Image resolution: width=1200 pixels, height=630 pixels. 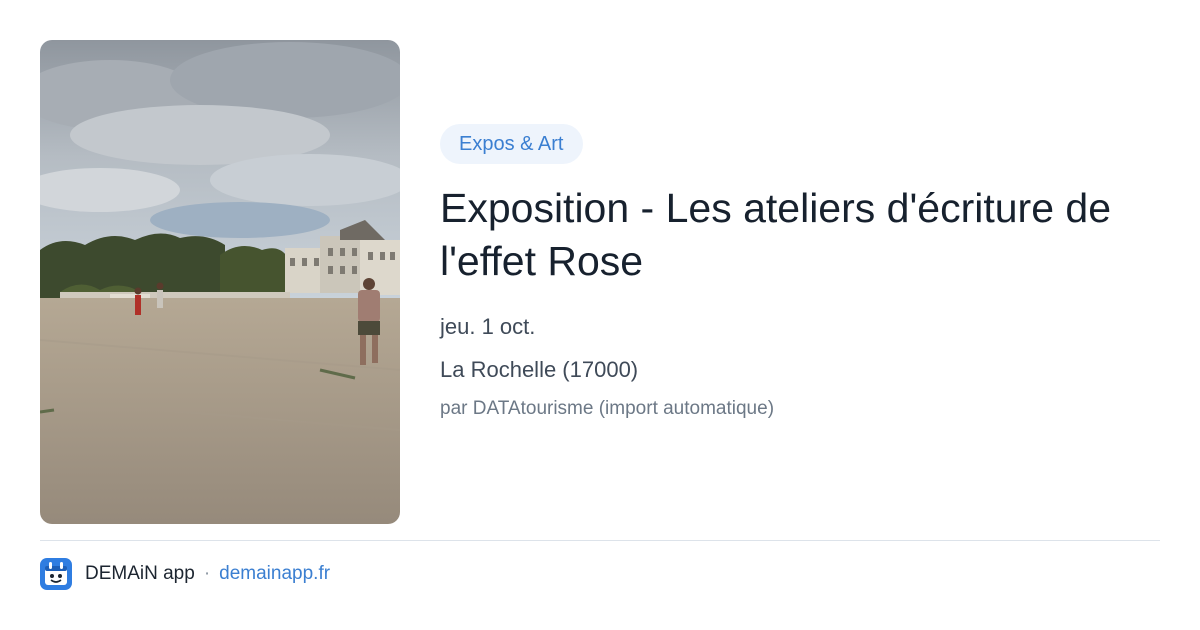 What do you see at coordinates (539, 369) in the screenshot?
I see `event-location: La Rochelle (17000)` at bounding box center [539, 369].